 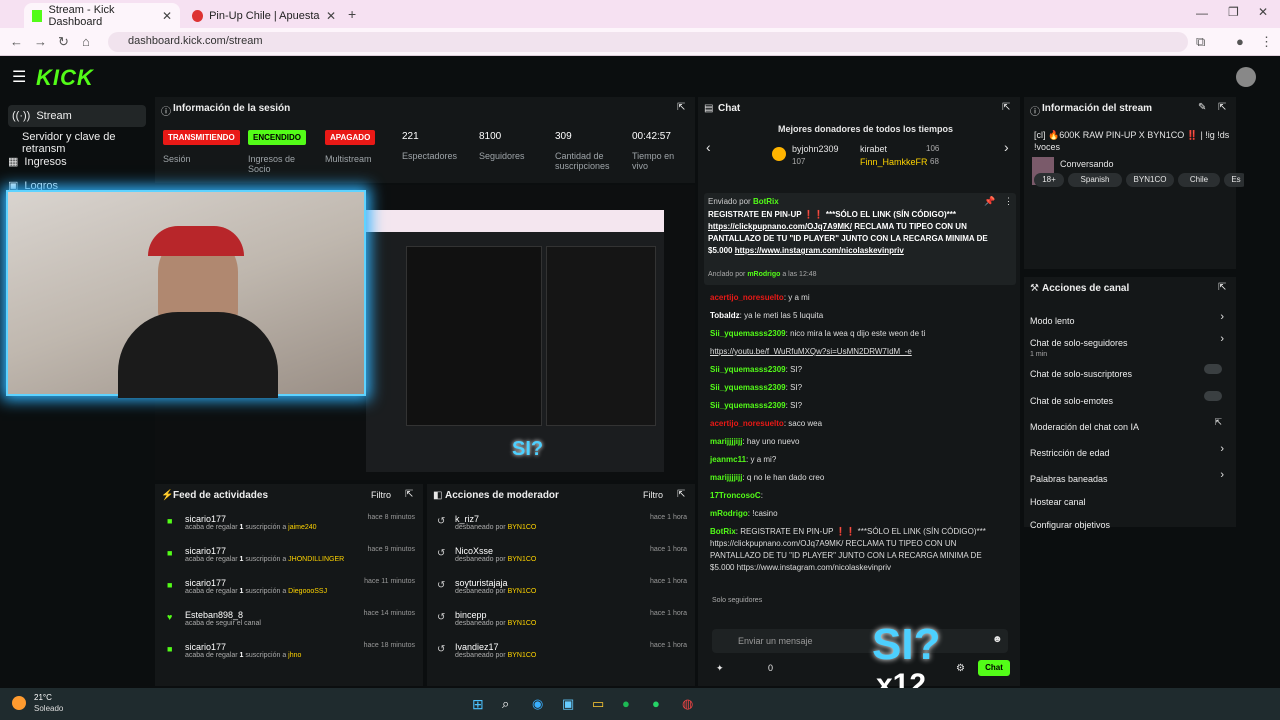 I want to click on feed-target: DiegoooSSJ, so click(x=307, y=591).